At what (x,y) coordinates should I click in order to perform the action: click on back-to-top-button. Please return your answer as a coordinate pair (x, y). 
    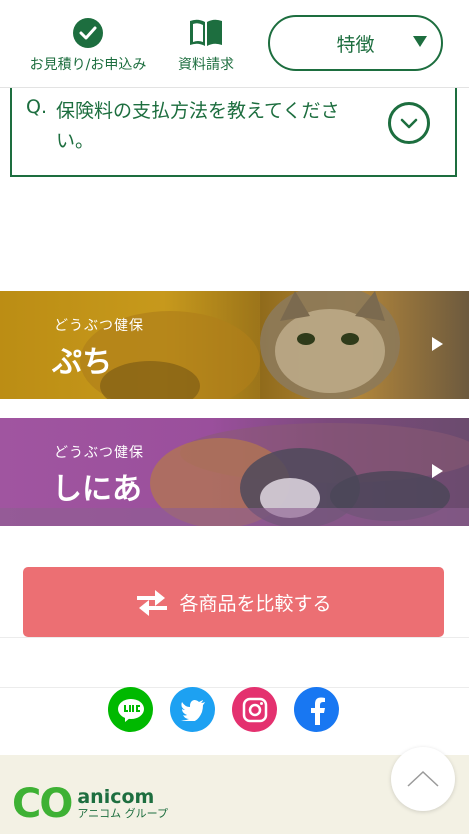
    Looking at the image, I should click on (423, 779).